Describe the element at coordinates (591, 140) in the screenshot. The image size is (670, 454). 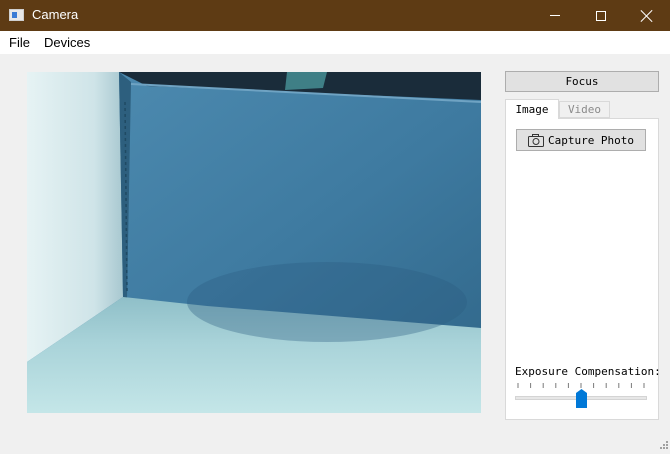
I see `capture-photo-label: Capture Photo` at that location.